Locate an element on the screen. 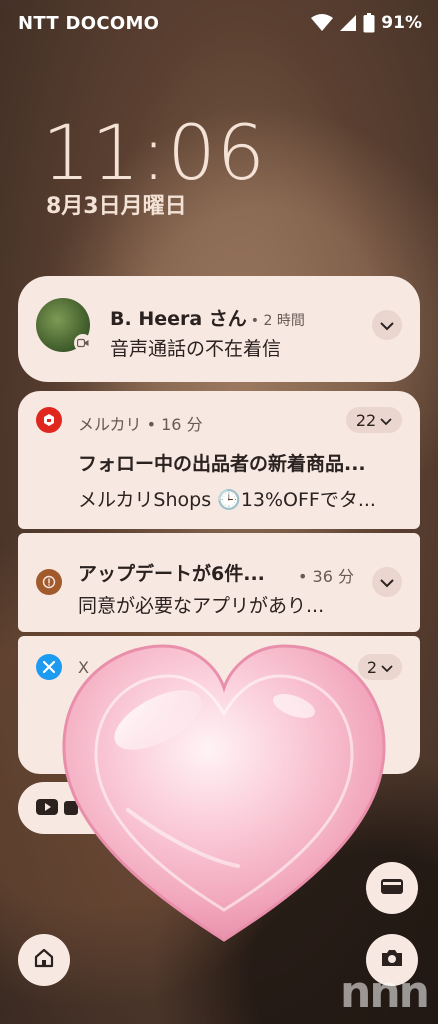  info-icon is located at coordinates (49, 582).